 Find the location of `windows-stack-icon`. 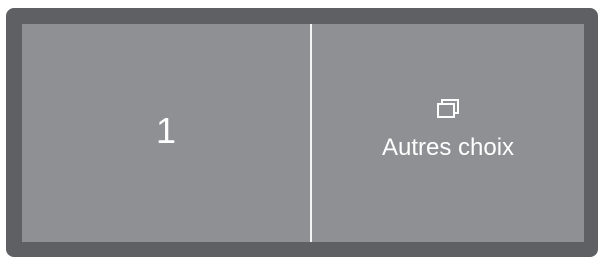

windows-stack-icon is located at coordinates (448, 108).